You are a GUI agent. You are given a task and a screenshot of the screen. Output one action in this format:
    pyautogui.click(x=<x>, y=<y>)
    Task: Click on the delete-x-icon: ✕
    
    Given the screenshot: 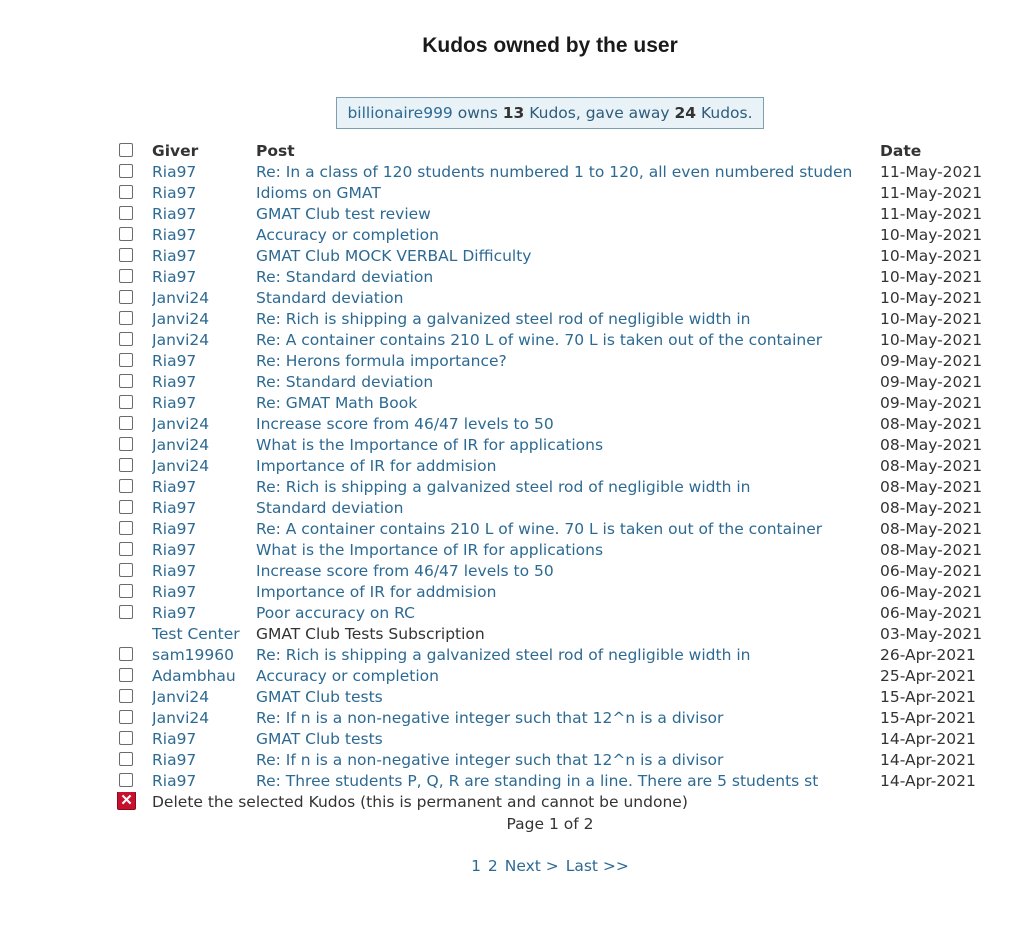 What is the action you would take?
    pyautogui.click(x=126, y=801)
    